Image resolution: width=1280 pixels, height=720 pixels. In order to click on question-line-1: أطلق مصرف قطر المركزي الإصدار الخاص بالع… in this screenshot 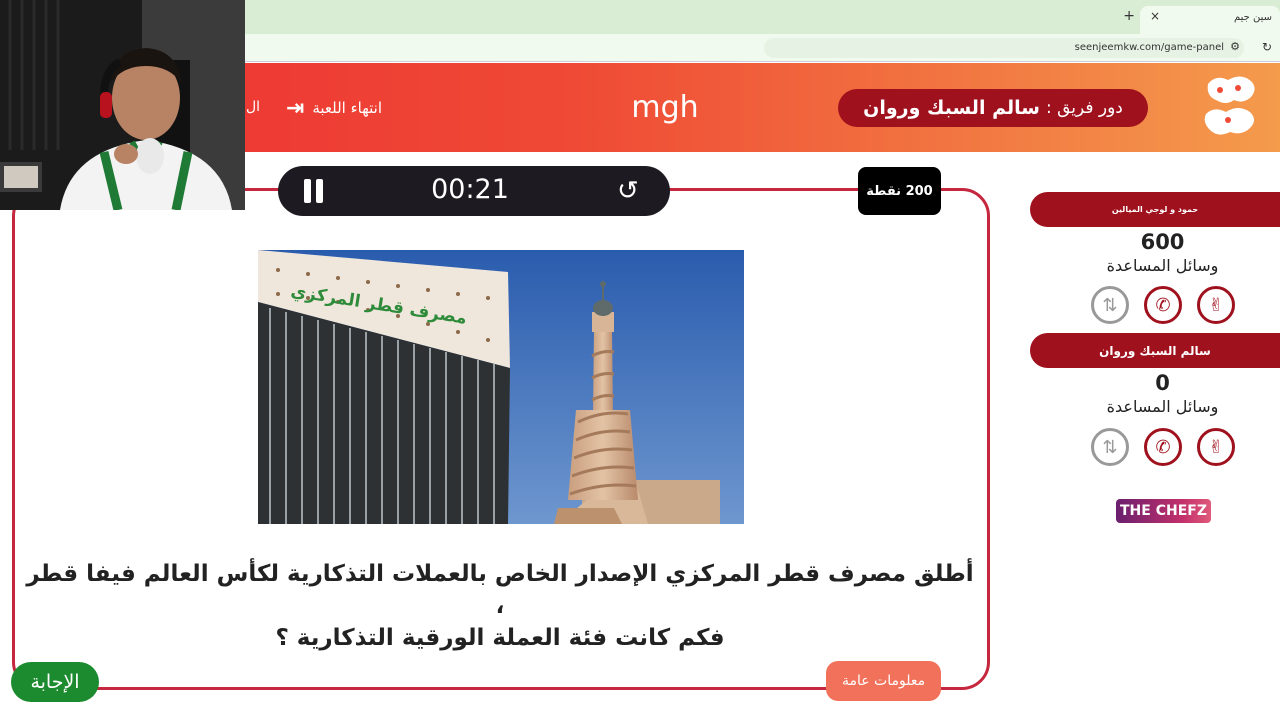, I will do `click(500, 590)`.